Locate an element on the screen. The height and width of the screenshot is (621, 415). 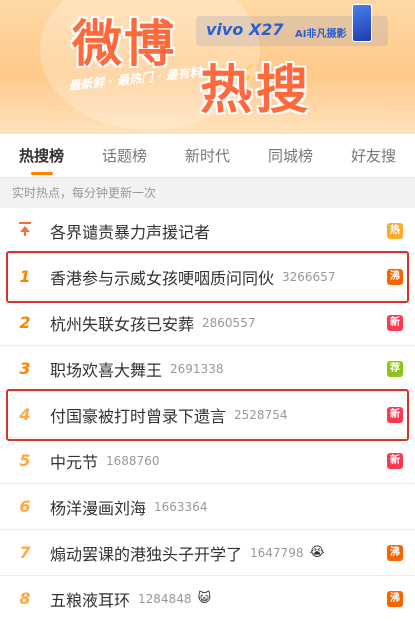
topic-title: 付国豪被打时曾录下遗言 is located at coordinates (138, 415).